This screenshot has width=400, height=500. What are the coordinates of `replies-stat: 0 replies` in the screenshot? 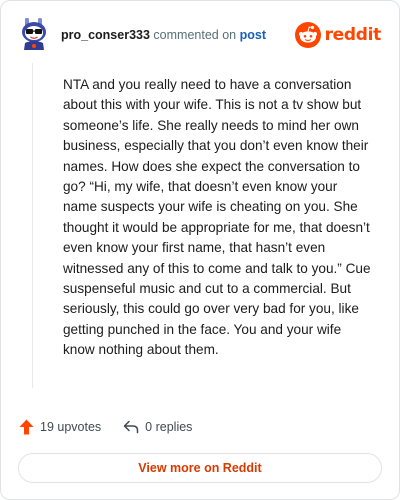 It's located at (157, 427).